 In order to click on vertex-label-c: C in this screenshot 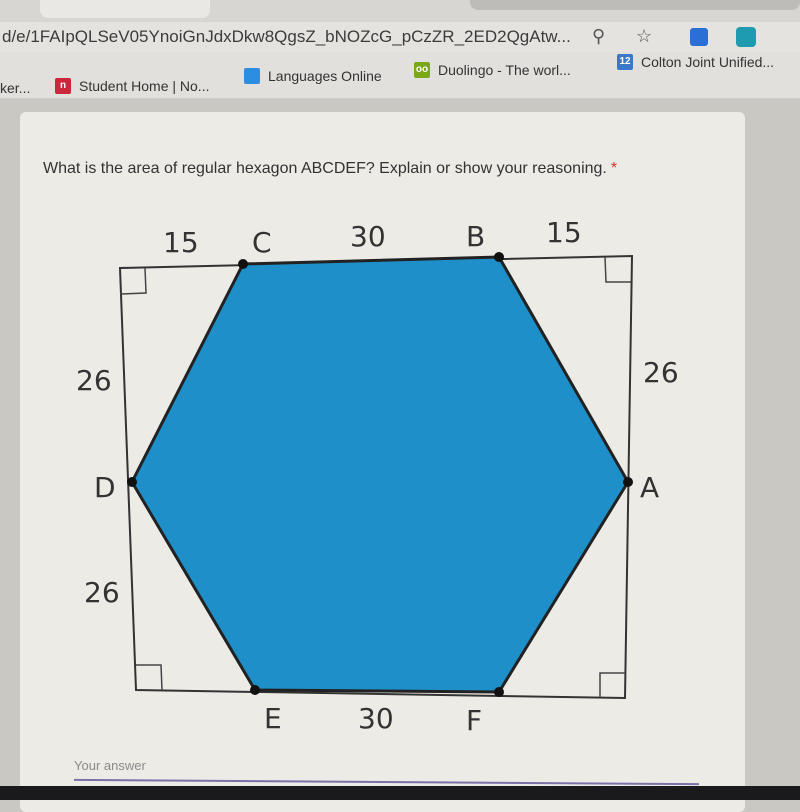, I will do `click(262, 242)`.